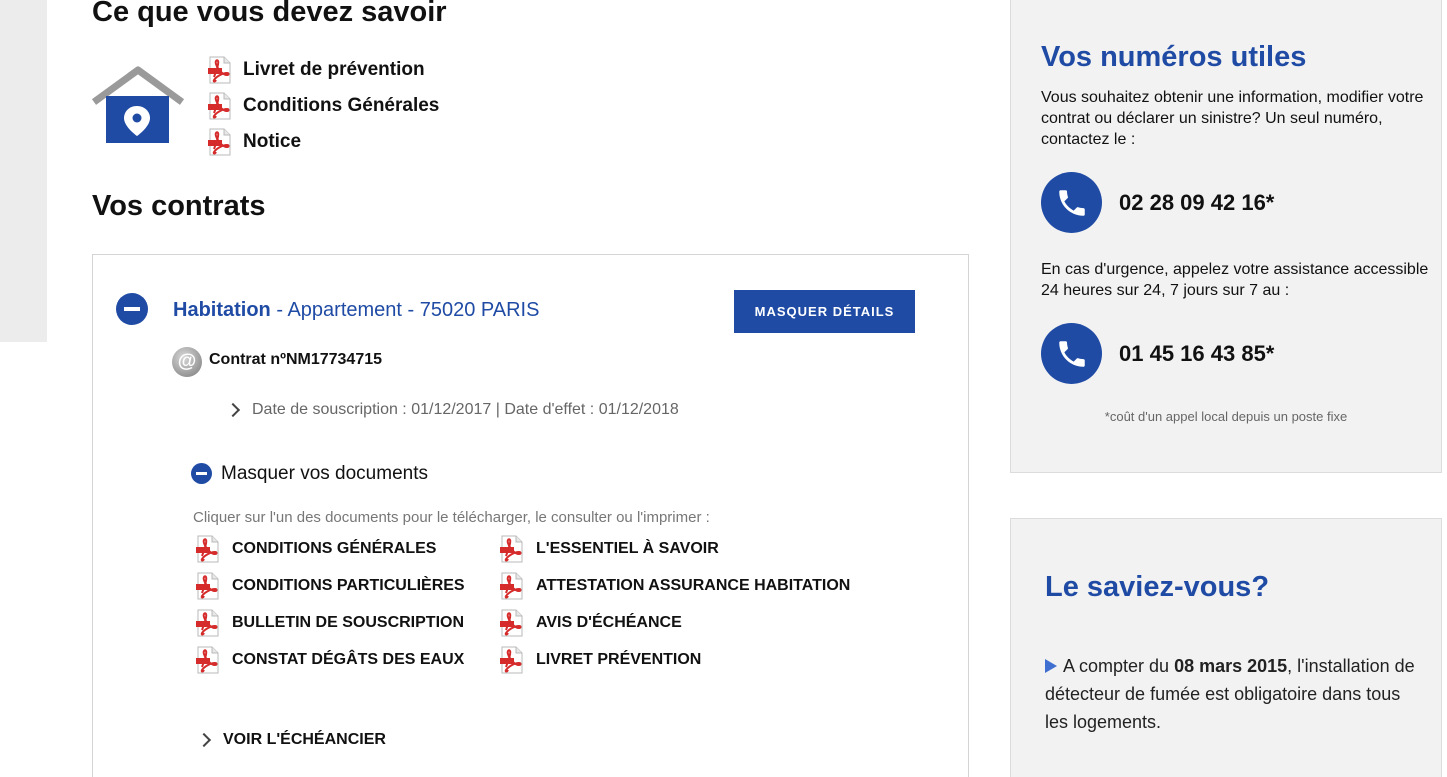 This screenshot has height=777, width=1447. Describe the element at coordinates (1197, 353) in the screenshot. I see `phone-assistance-number: 01 45 16 43 85*` at that location.